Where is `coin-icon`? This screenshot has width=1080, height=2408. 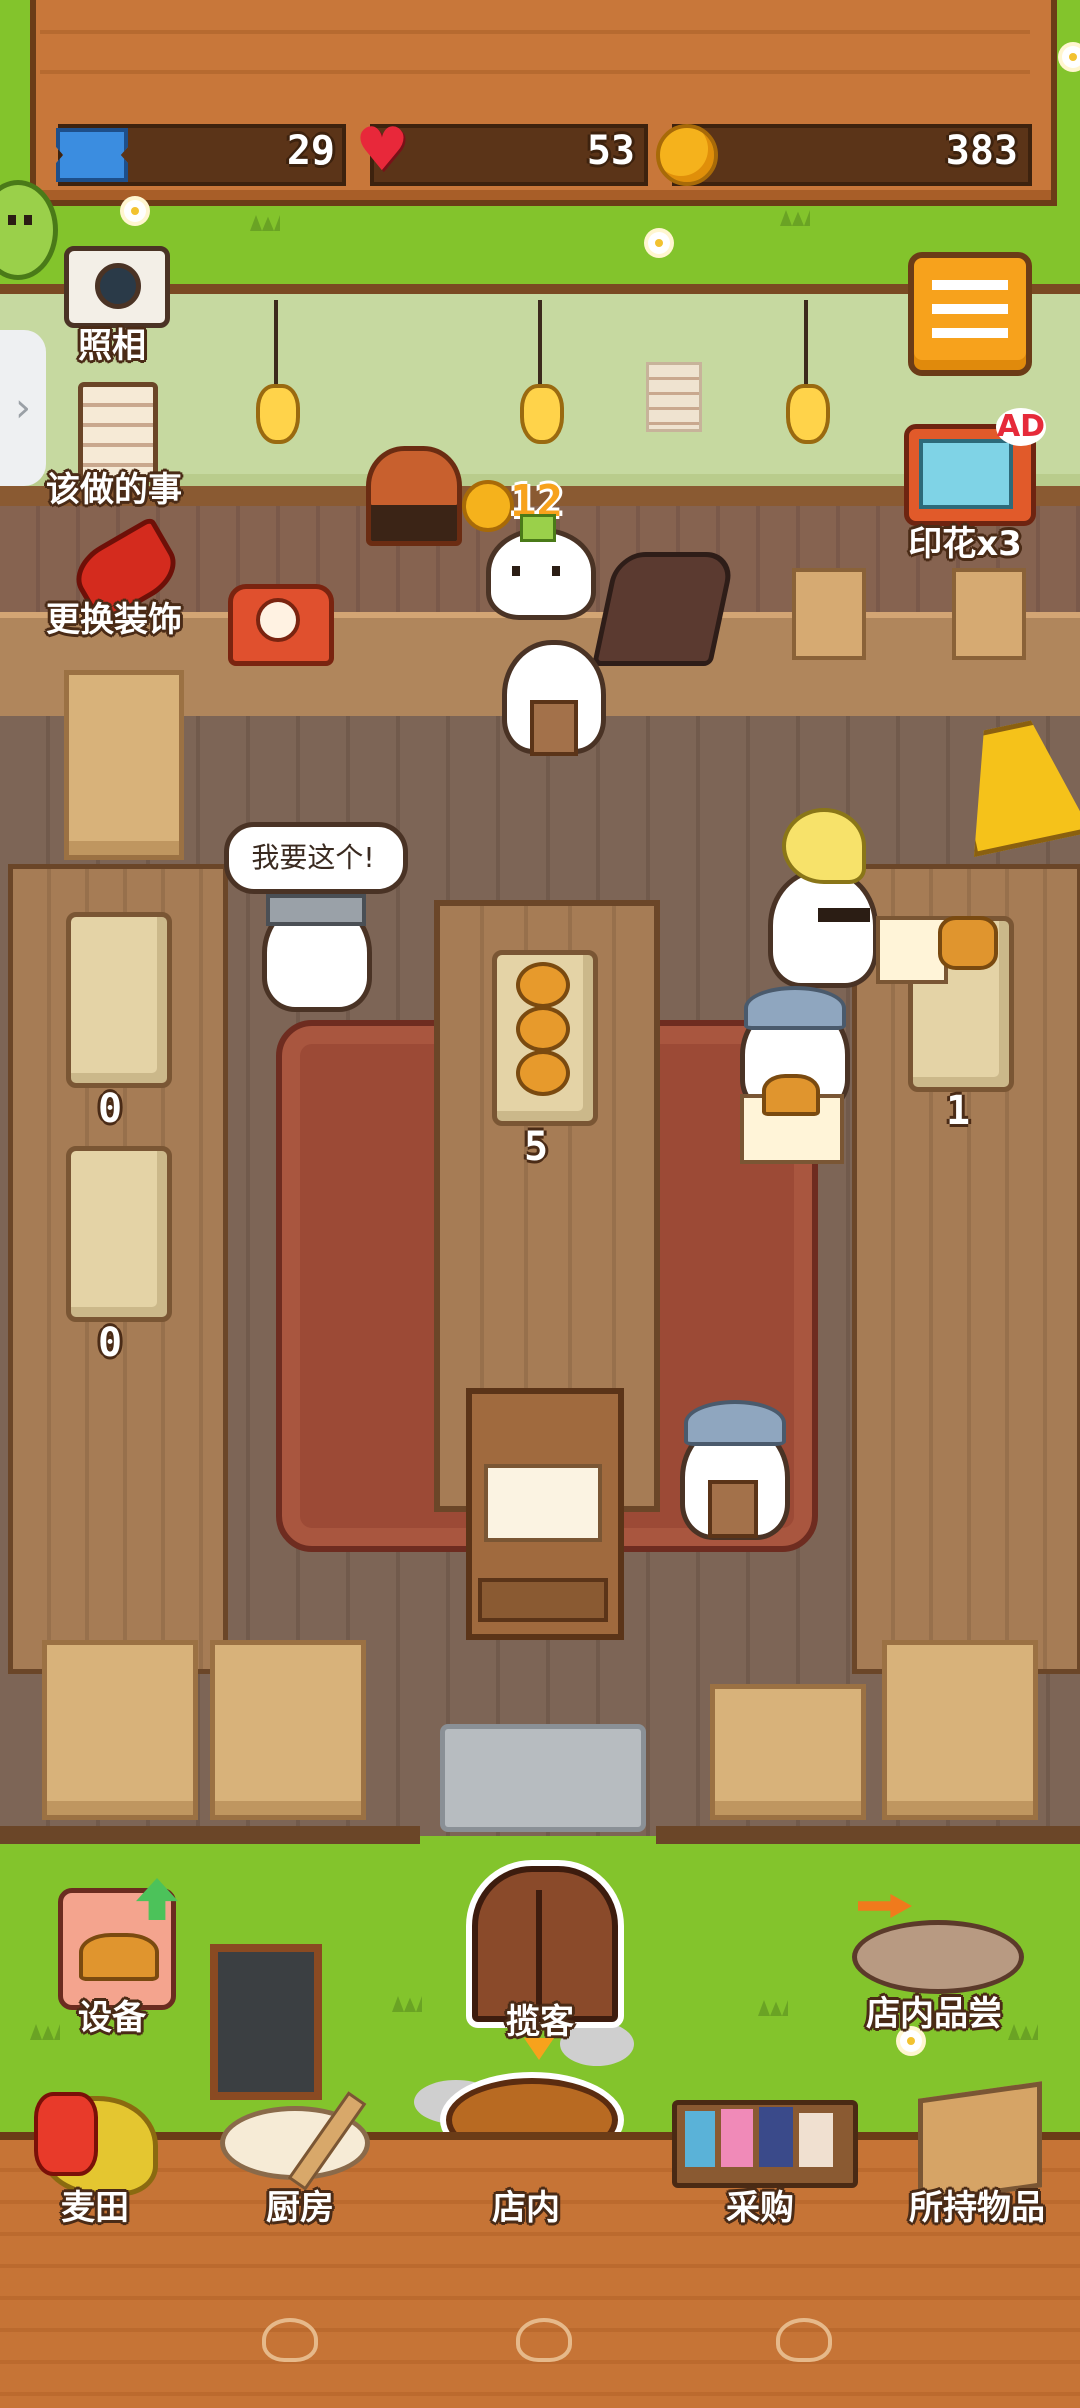
coin-icon is located at coordinates (687, 155).